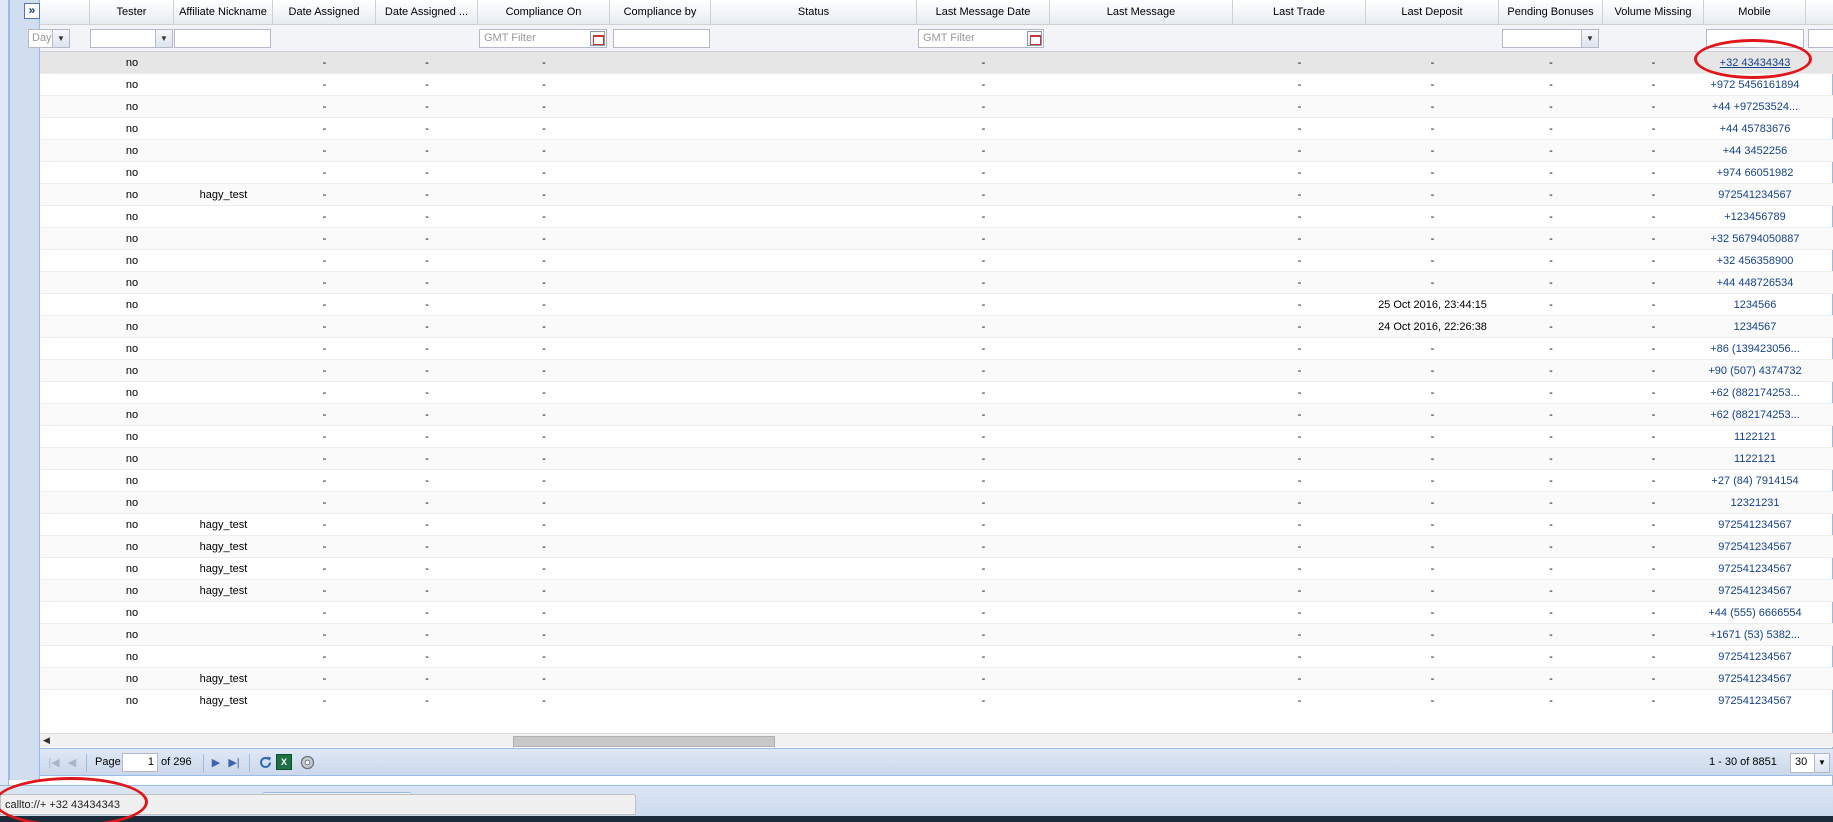 Image resolution: width=1833 pixels, height=822 pixels. I want to click on cell-mobile: +974 66051982, so click(1755, 173).